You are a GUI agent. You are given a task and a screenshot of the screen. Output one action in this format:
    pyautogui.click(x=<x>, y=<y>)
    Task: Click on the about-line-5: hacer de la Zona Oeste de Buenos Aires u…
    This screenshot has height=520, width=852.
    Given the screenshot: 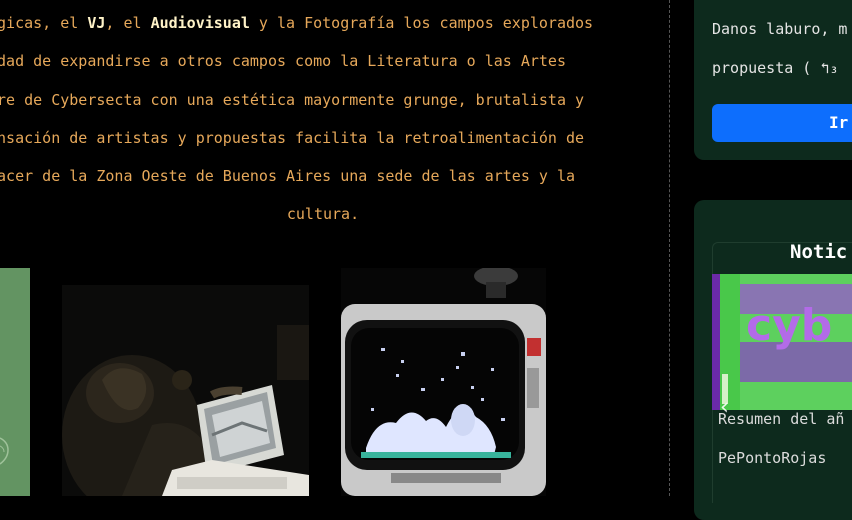 What is the action you would take?
    pyautogui.click(x=287, y=176)
    